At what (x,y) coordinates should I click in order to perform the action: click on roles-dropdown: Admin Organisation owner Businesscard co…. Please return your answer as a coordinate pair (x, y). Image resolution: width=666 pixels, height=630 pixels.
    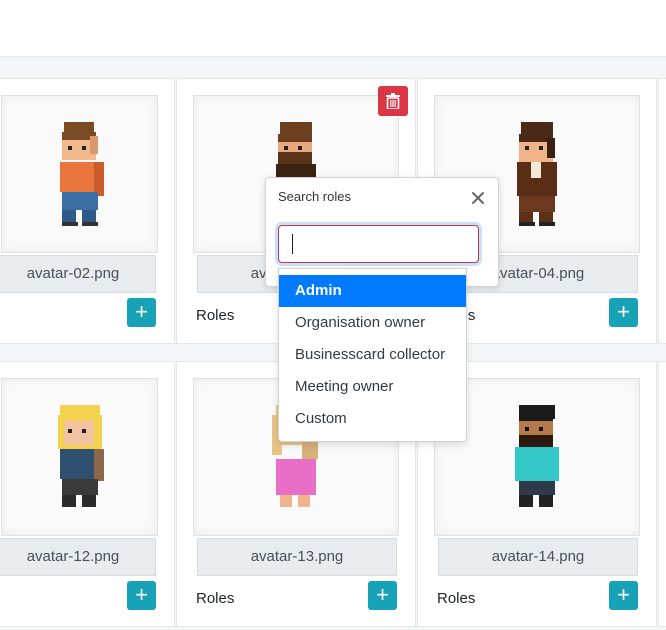
    Looking at the image, I should click on (372, 355).